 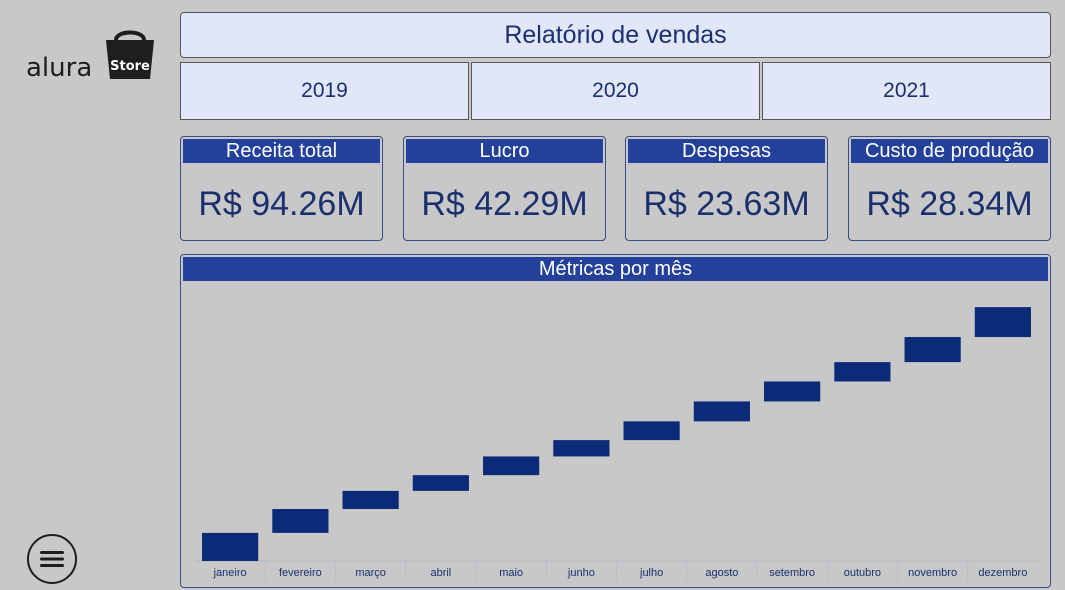 What do you see at coordinates (504, 151) in the screenshot?
I see `kpi-label: Lucro` at bounding box center [504, 151].